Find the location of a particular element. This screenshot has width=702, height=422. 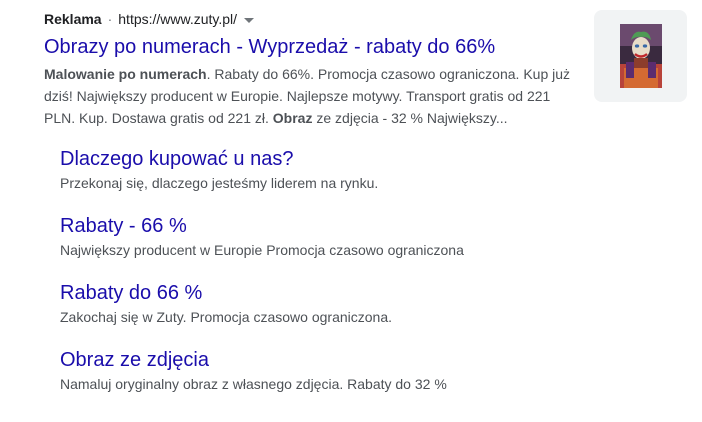

ad-header: Reklama · https://www.zuty.pl/ is located at coordinates (149, 19).